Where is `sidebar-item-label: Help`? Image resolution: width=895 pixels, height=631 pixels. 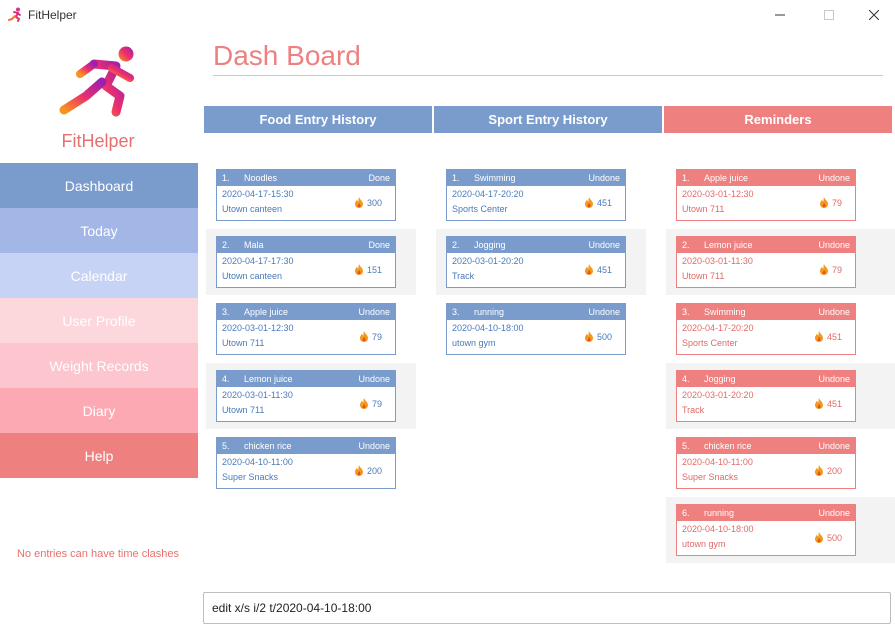
sidebar-item-label: Help is located at coordinates (99, 455).